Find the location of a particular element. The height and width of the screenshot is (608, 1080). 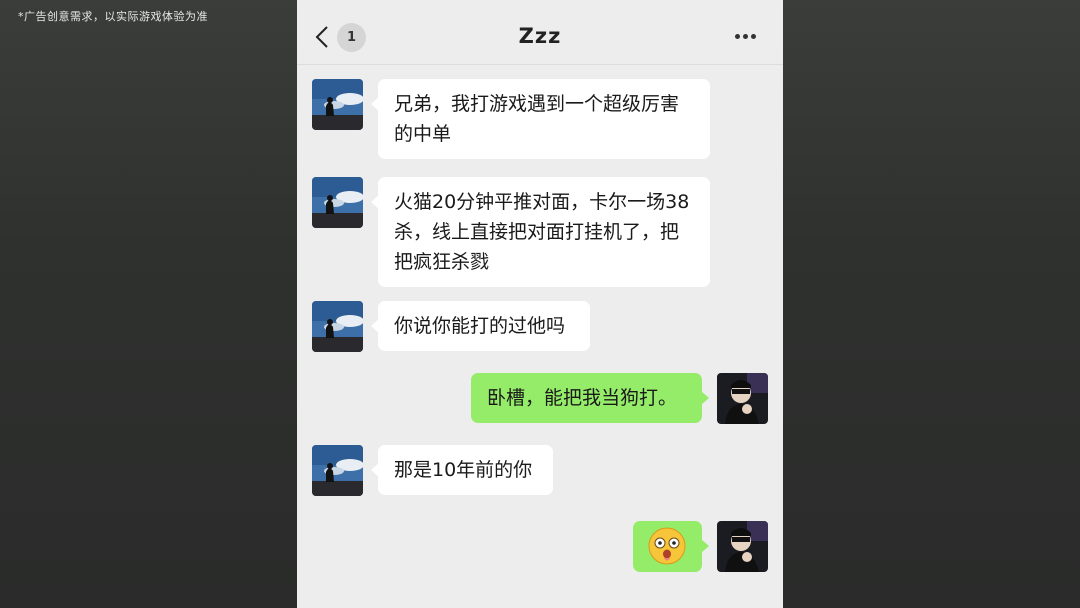

incoming-message-bubble: 火猫20分钟平推对面，卡尔一场38杀，线上直接把对面打挂机了，把把疯狂杀戮 is located at coordinates (540, 232).